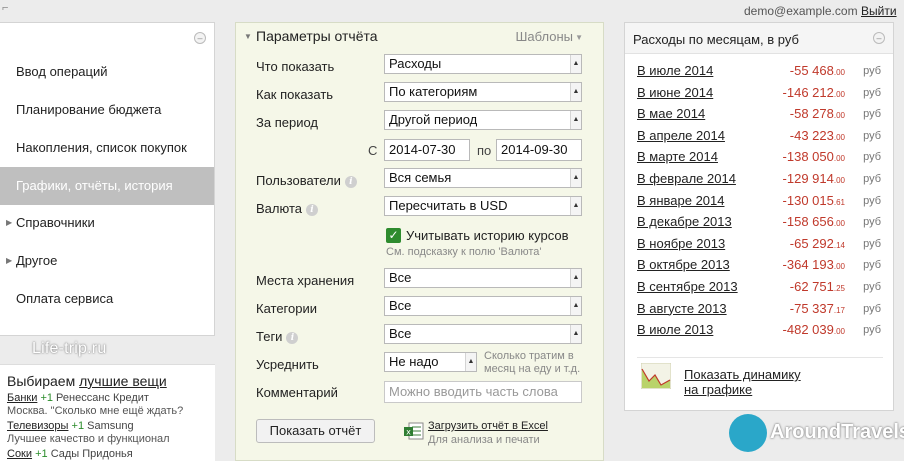 The image size is (904, 461). What do you see at coordinates (814, 221) in the screenshot?
I see `month-amount: -158 656.00` at bounding box center [814, 221].